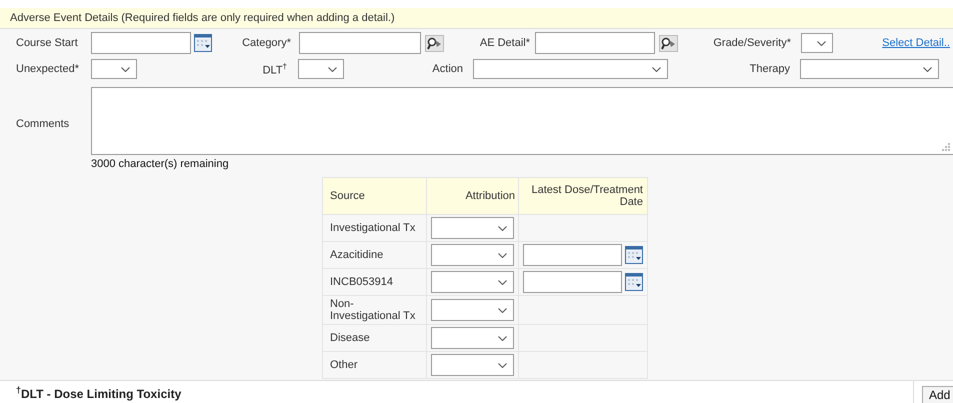  Describe the element at coordinates (472, 196) in the screenshot. I see `column-header: Attribution` at that location.